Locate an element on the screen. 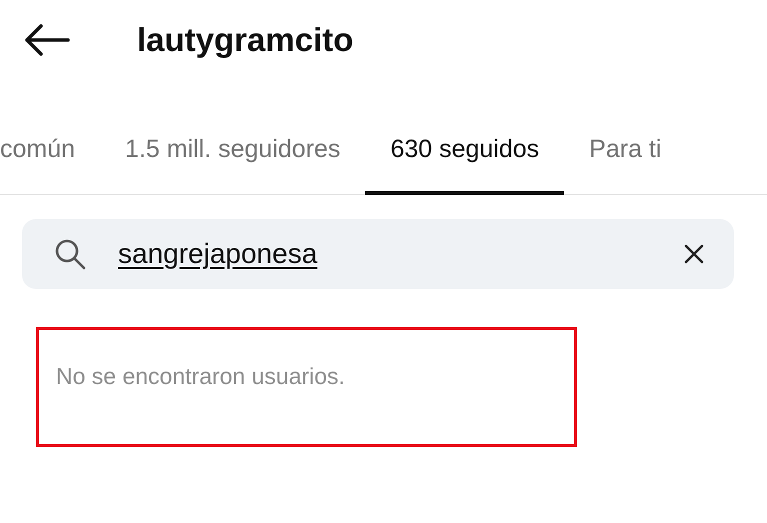 This screenshot has height=523, width=767. search-bar: sangrejaponesa is located at coordinates (378, 254).